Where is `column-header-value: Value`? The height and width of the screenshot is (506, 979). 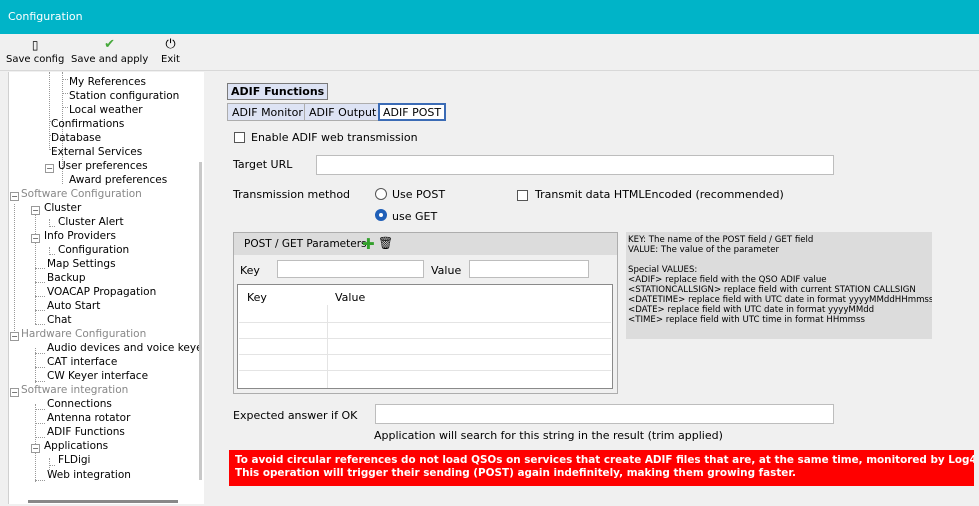
column-header-value: Value is located at coordinates (350, 297).